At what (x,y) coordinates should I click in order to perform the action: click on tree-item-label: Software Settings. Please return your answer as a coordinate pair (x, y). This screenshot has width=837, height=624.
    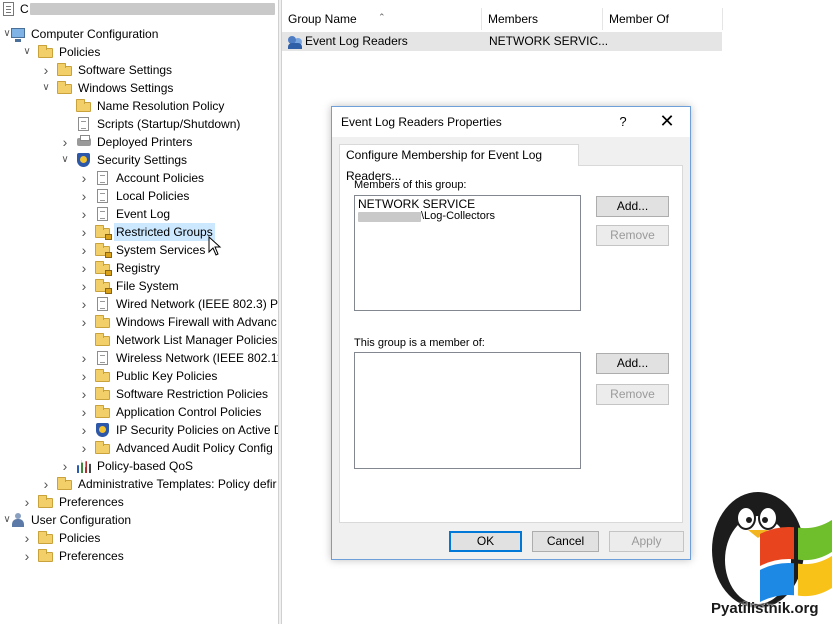
    Looking at the image, I should click on (125, 70).